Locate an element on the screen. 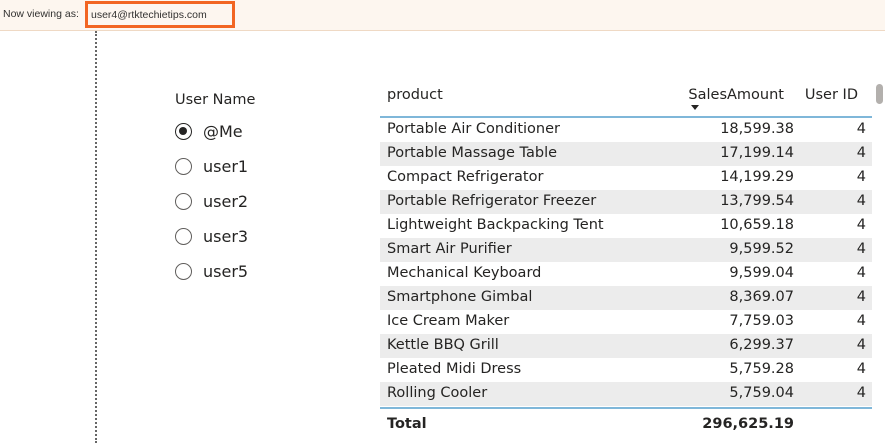  table-row: Pleated Midi Dress 5,759.28 4 is located at coordinates (626, 370).